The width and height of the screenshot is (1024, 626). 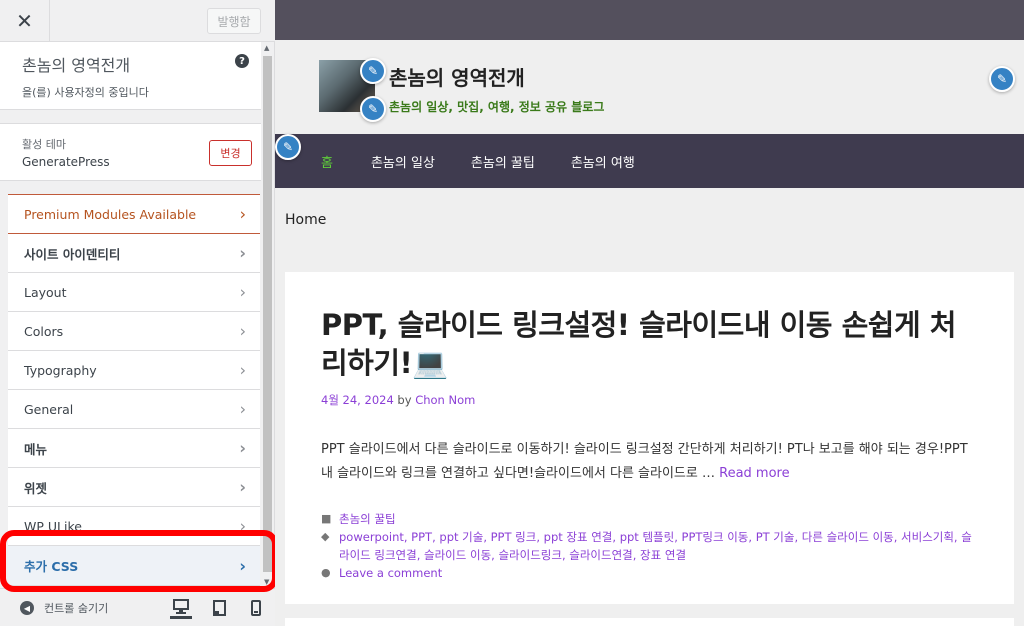 I want to click on close-button: ✕, so click(x=25, y=21).